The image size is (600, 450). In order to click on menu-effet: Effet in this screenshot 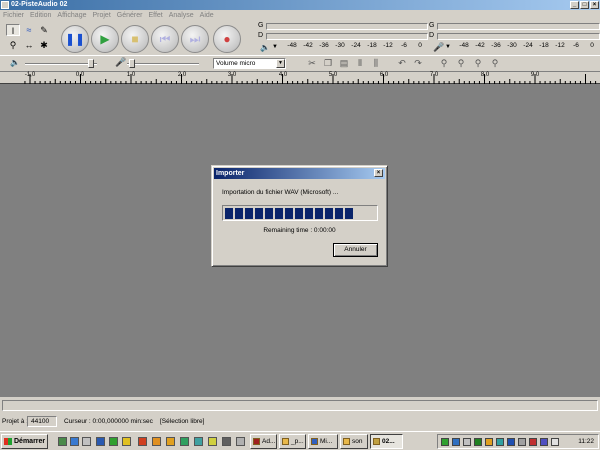, I will do `click(155, 15)`.